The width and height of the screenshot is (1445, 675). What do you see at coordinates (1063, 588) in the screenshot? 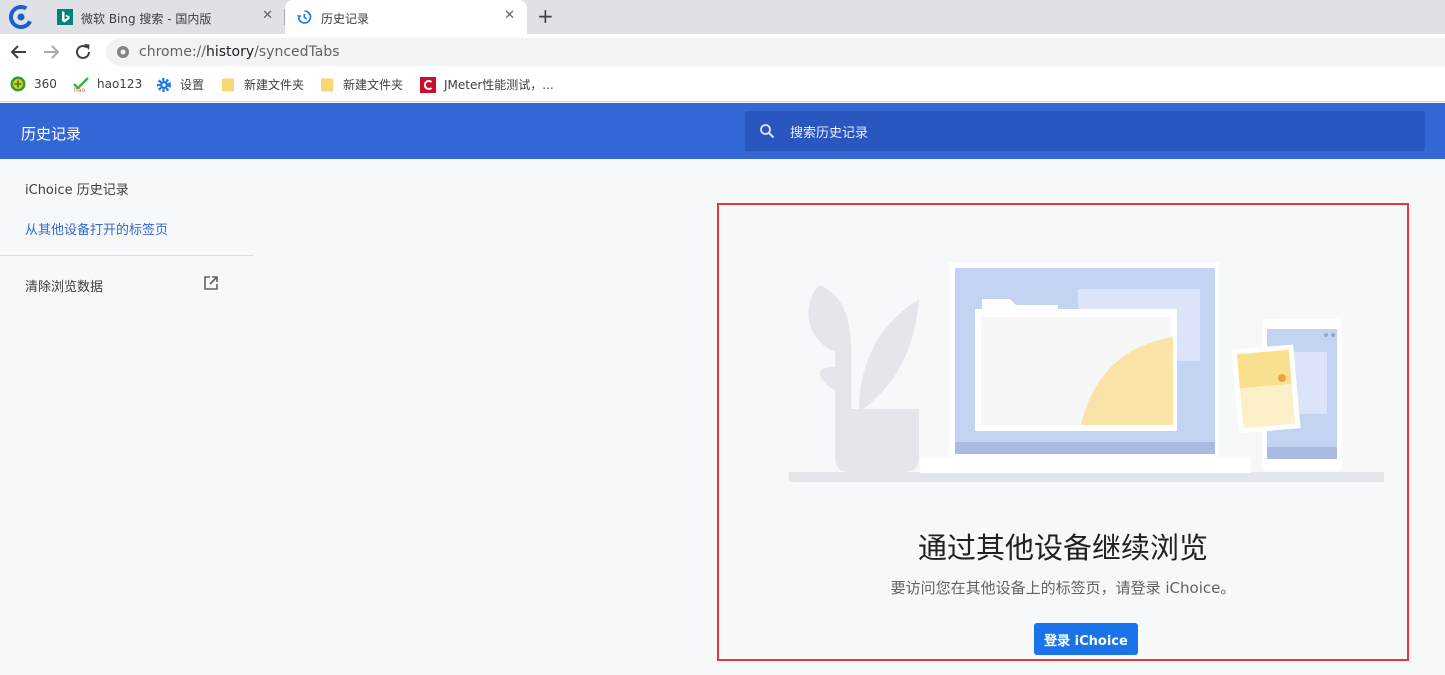
I see `promo-description: 要访问您在其他设备上的标签页，请登录 iChoice。` at bounding box center [1063, 588].